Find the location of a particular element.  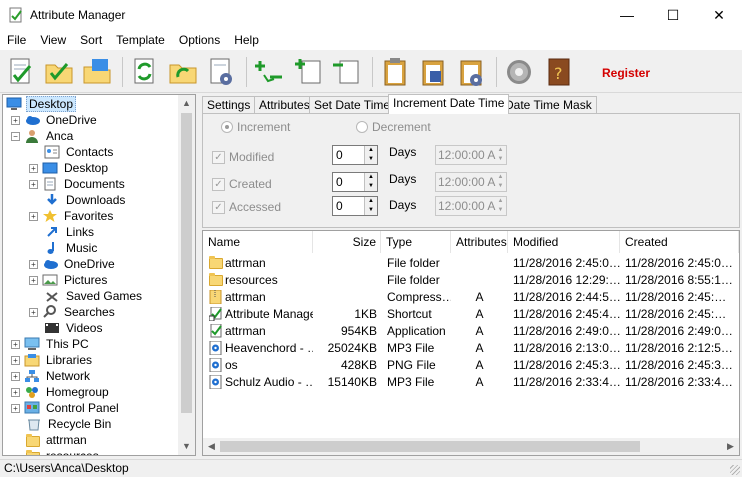

column-header-modified: Modified is located at coordinates (564, 242).